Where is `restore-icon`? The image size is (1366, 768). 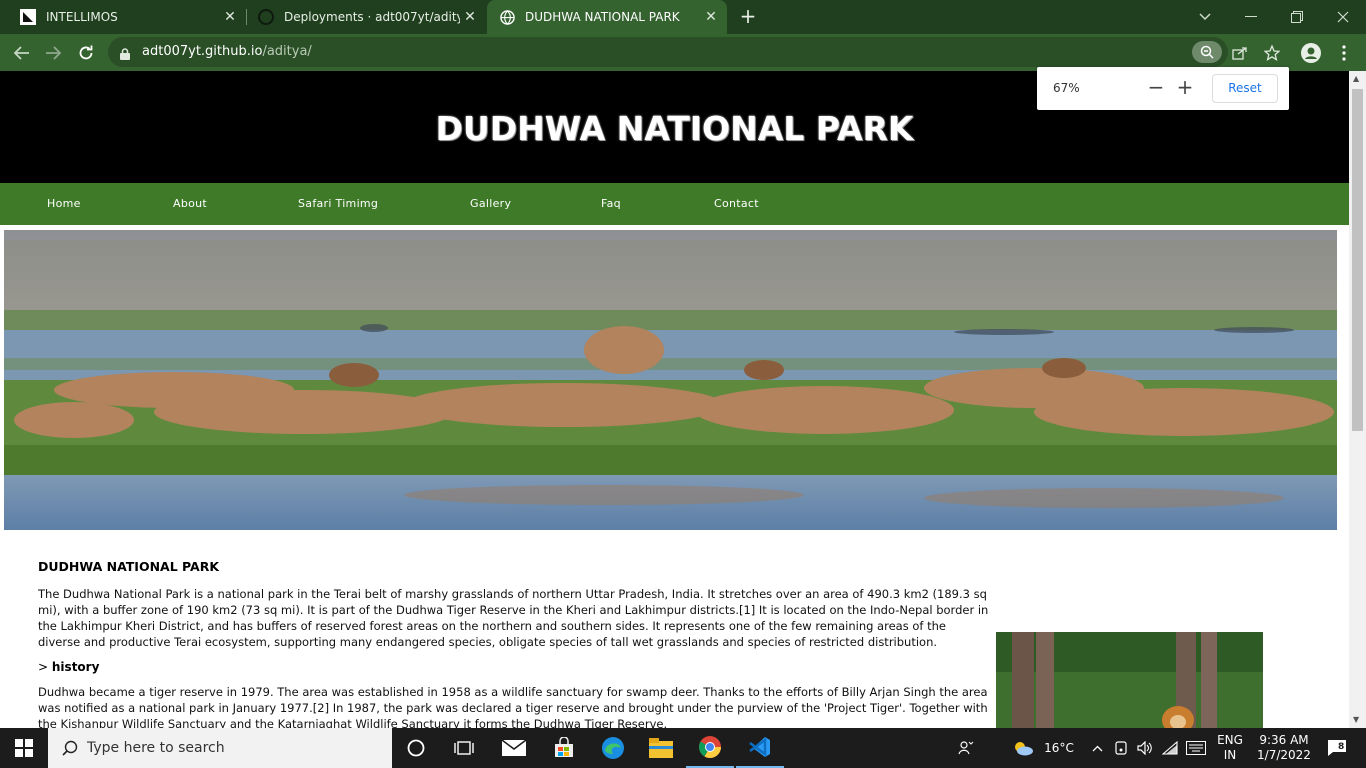
restore-icon is located at coordinates (1297, 17).